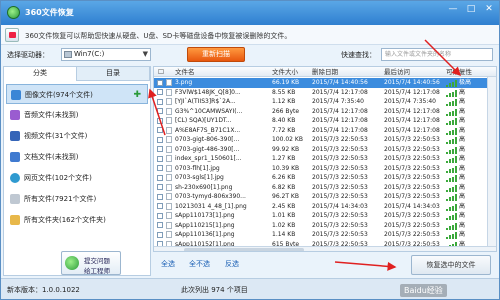 Image resolution: width=500 pixels, height=300 pixels. I want to click on category-label: 所有文件(7921个文件), so click(60, 199).